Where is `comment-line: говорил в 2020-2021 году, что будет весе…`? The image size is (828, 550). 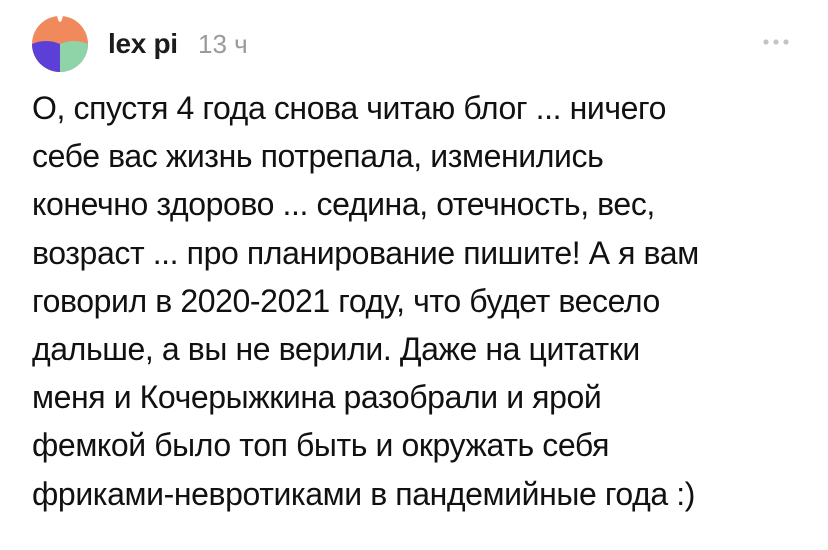 comment-line: говорил в 2020-2021 году, что будет весе… is located at coordinates (346, 300).